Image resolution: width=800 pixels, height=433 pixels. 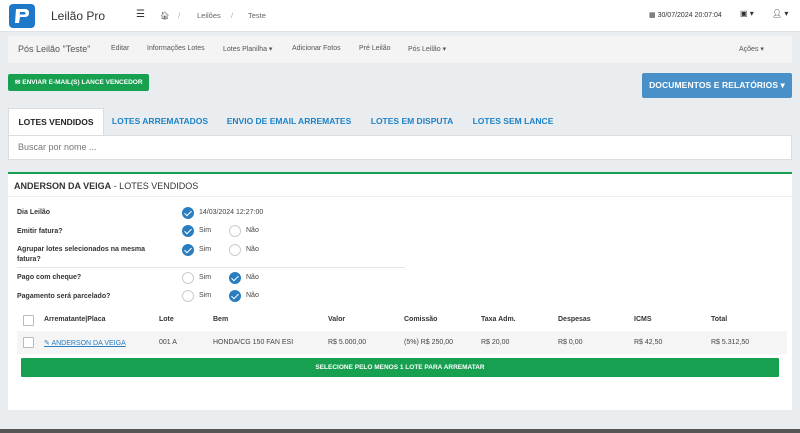 What do you see at coordinates (63, 186) in the screenshot?
I see `panel-title-name: ANDERSON DA VEIGA` at bounding box center [63, 186].